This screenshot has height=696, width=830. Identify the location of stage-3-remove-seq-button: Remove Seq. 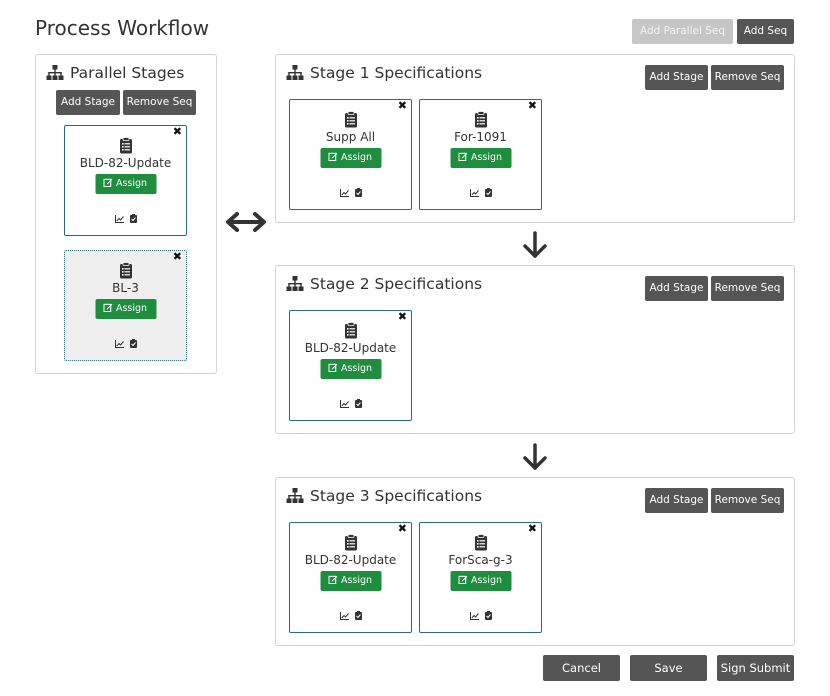
(747, 500).